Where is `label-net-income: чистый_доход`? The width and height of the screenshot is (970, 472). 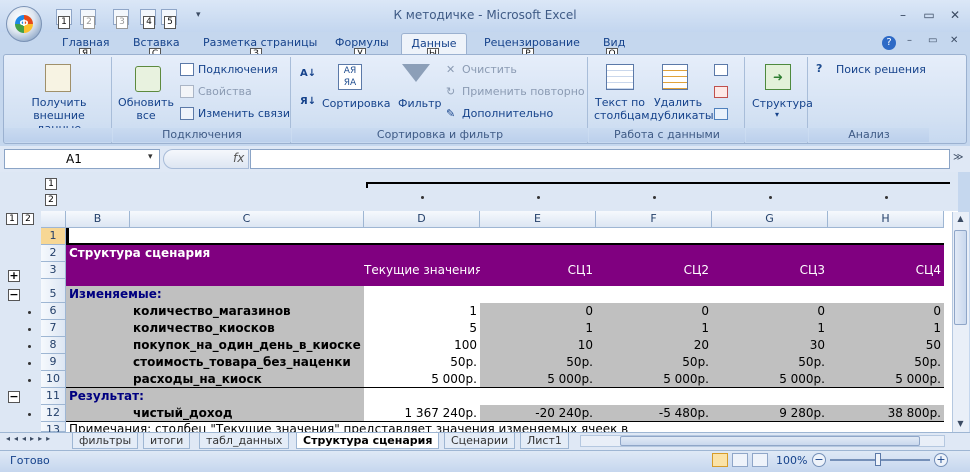
label-net-income: чистый_доход is located at coordinates (248, 413).